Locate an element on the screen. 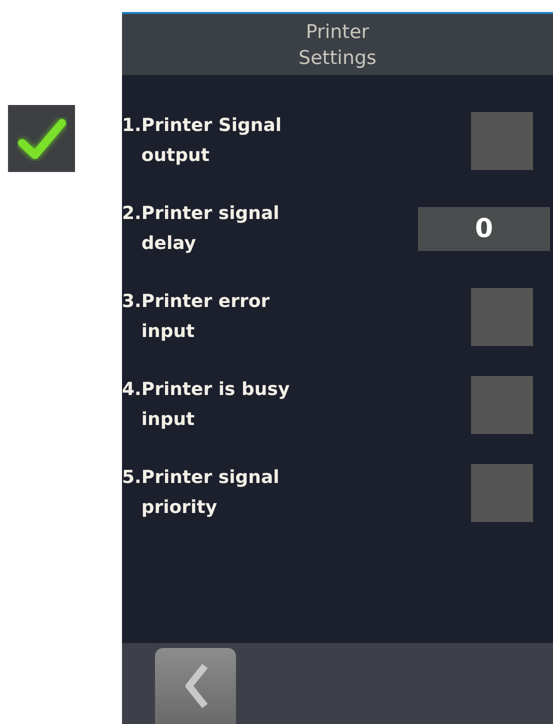 The height and width of the screenshot is (724, 553). setting-number: 1. is located at coordinates (132, 126).